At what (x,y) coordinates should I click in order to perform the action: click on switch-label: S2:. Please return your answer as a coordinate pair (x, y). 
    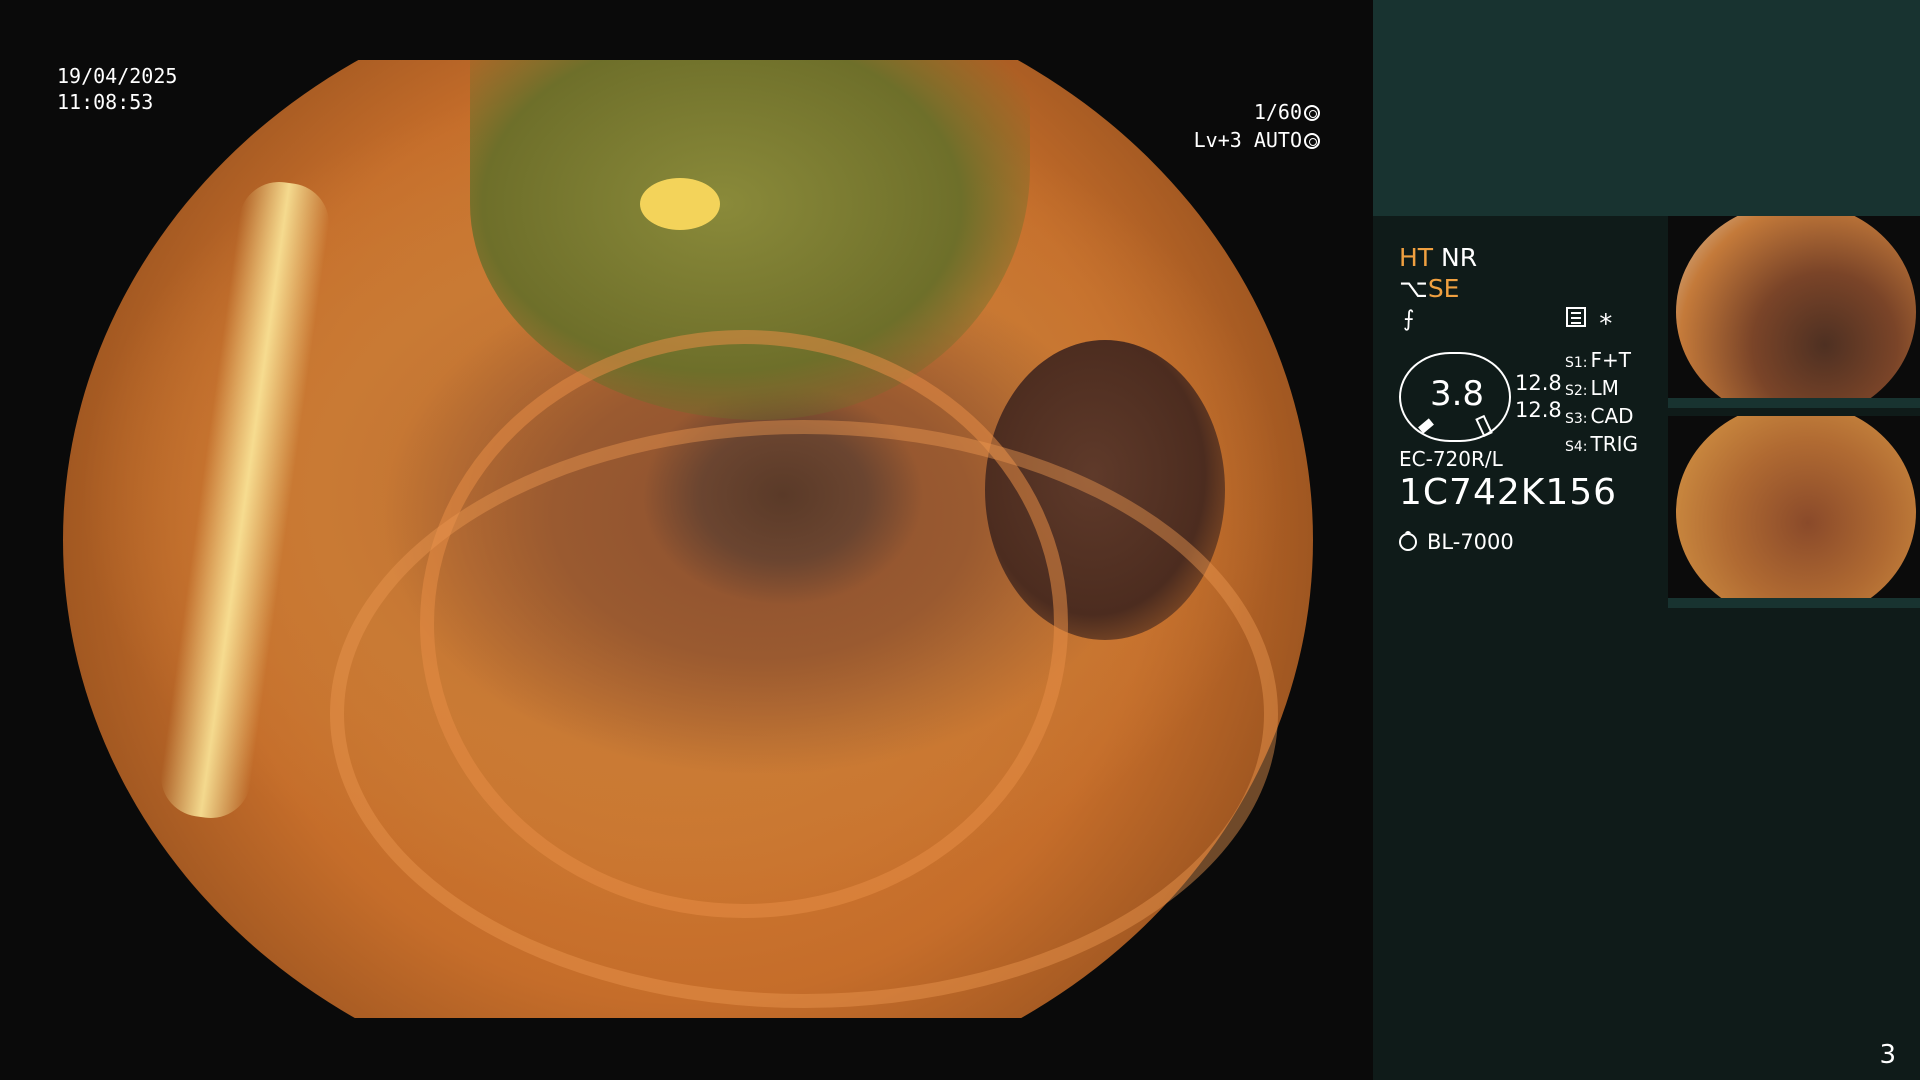
    Looking at the image, I should click on (1576, 391).